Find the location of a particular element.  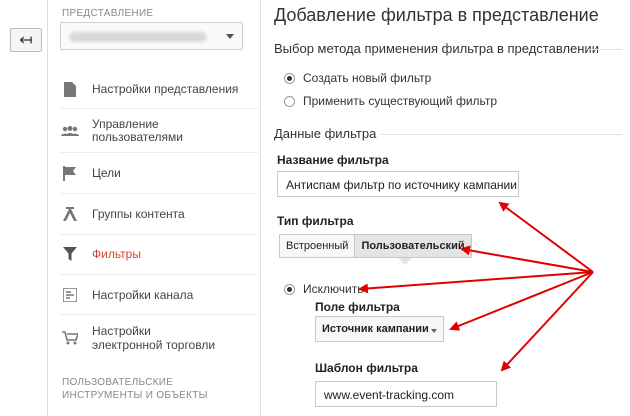

back-arrow-icon: ↤ is located at coordinates (26, 40).